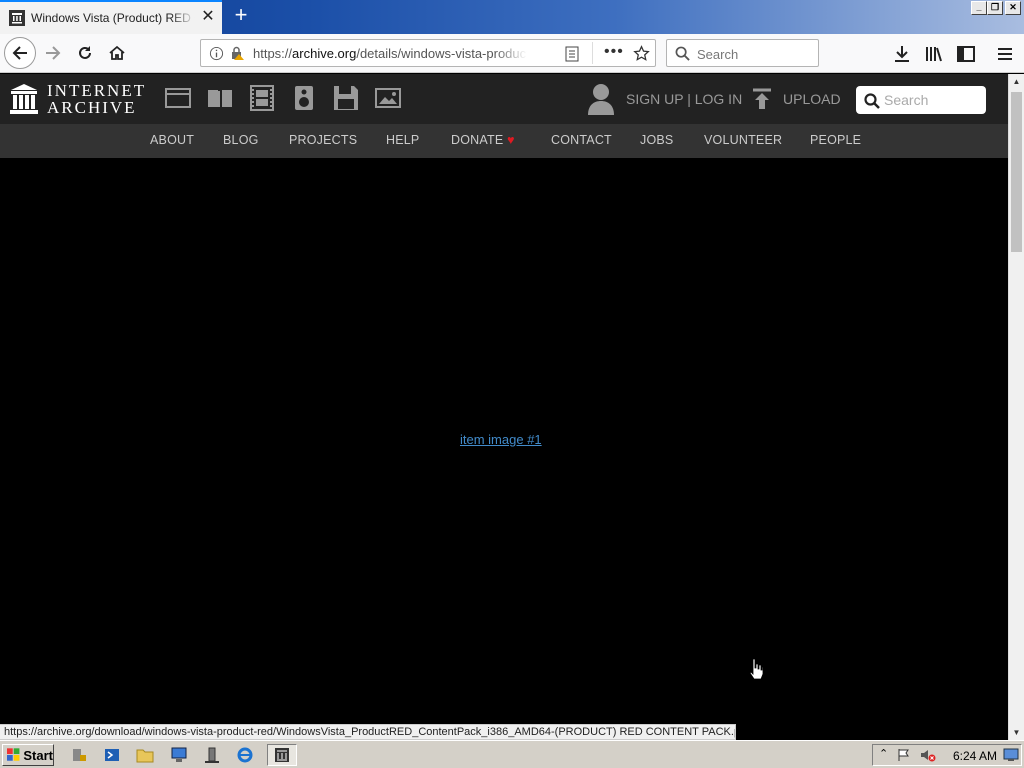 The width and height of the screenshot is (1024, 768). I want to click on server-manager-icon, so click(79, 755).